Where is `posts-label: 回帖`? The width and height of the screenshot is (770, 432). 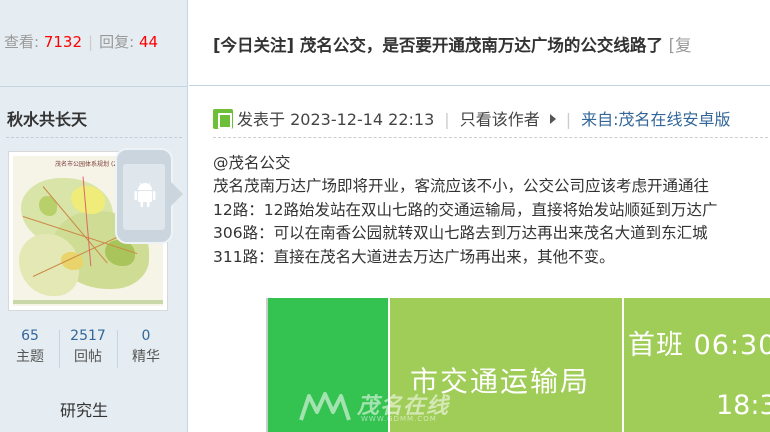
posts-label: 回帖 is located at coordinates (88, 357).